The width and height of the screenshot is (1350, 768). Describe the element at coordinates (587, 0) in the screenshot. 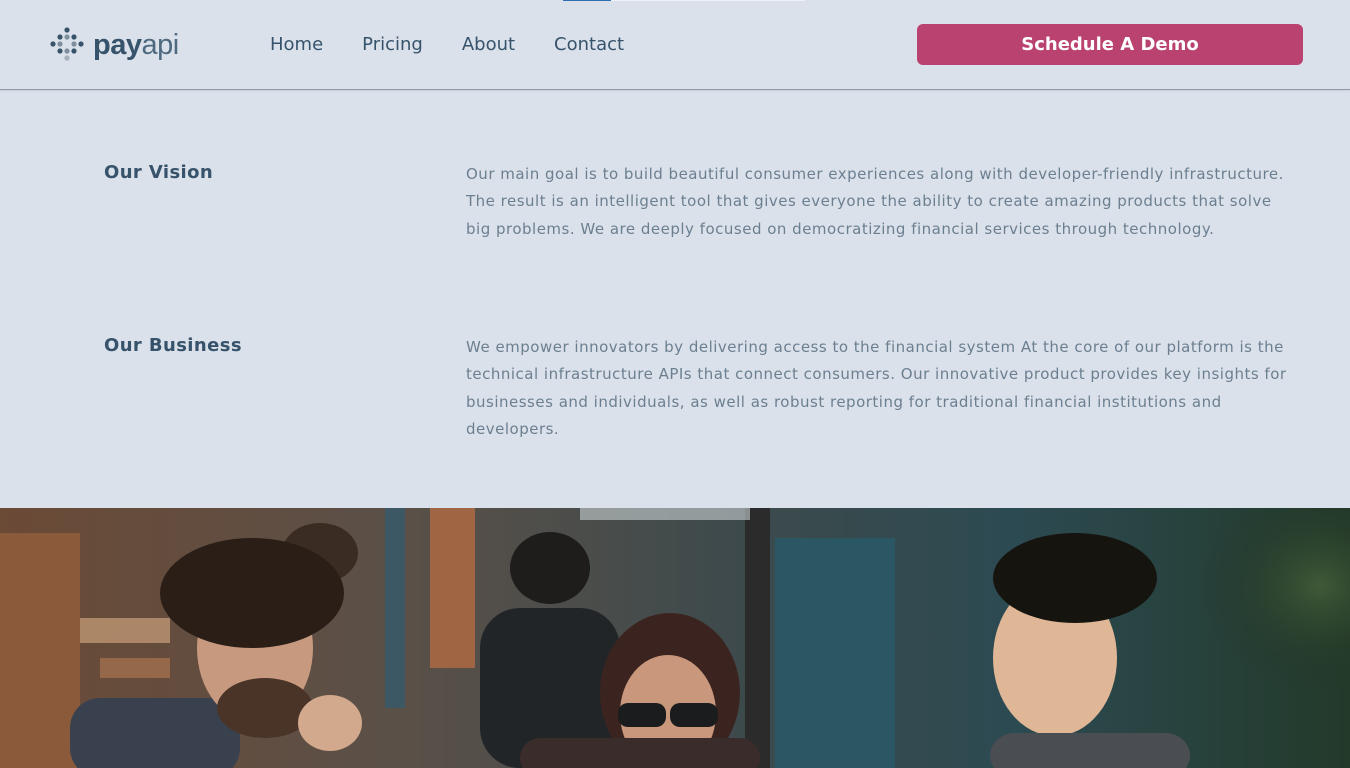

I see `scroll-progress-bar` at that location.